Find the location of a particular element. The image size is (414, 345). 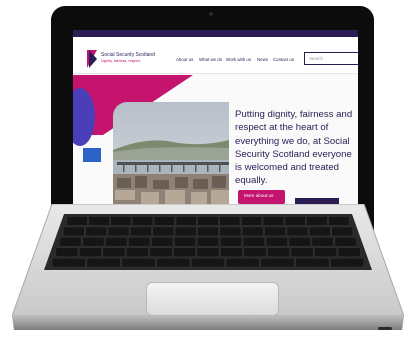

nav-item-what-we-do: What we do is located at coordinates (210, 59).